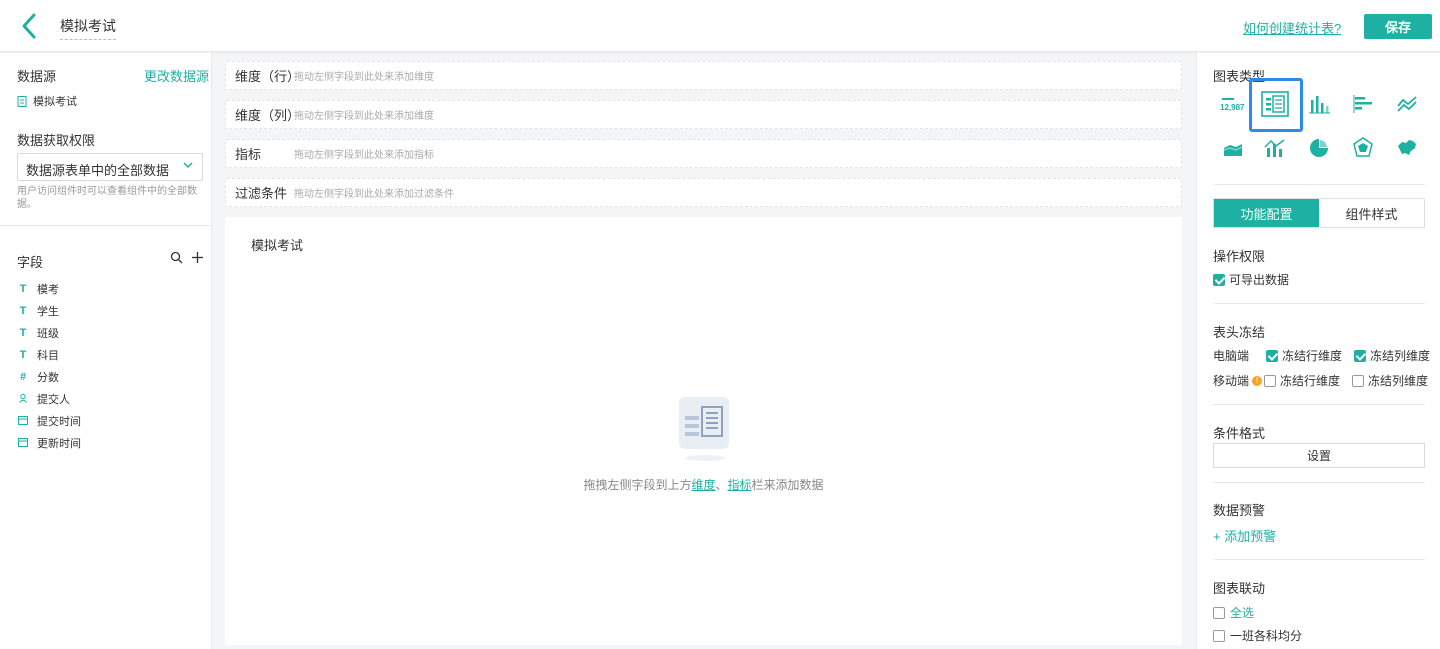 This screenshot has width=1440, height=649. Describe the element at coordinates (1360, 355) in the screenshot. I see `pc-freeze-col-checkbox` at that location.